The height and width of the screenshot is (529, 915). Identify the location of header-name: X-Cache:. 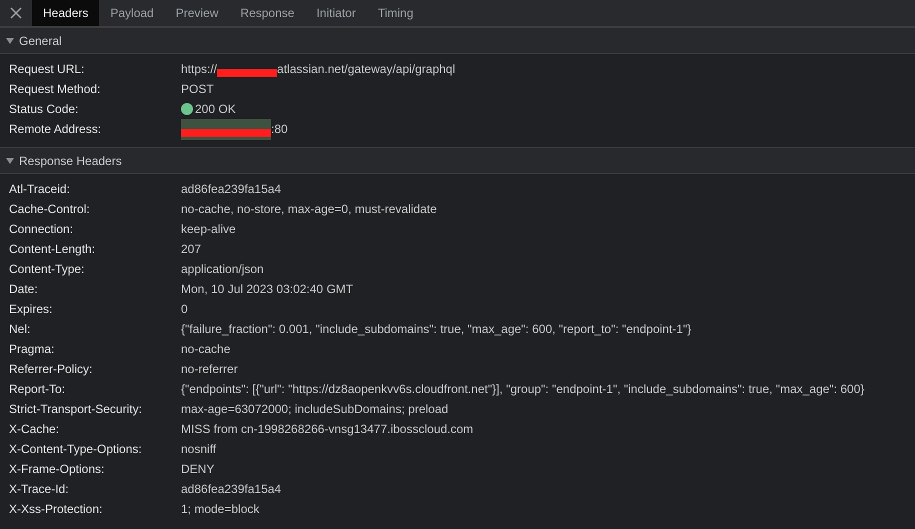
(34, 429).